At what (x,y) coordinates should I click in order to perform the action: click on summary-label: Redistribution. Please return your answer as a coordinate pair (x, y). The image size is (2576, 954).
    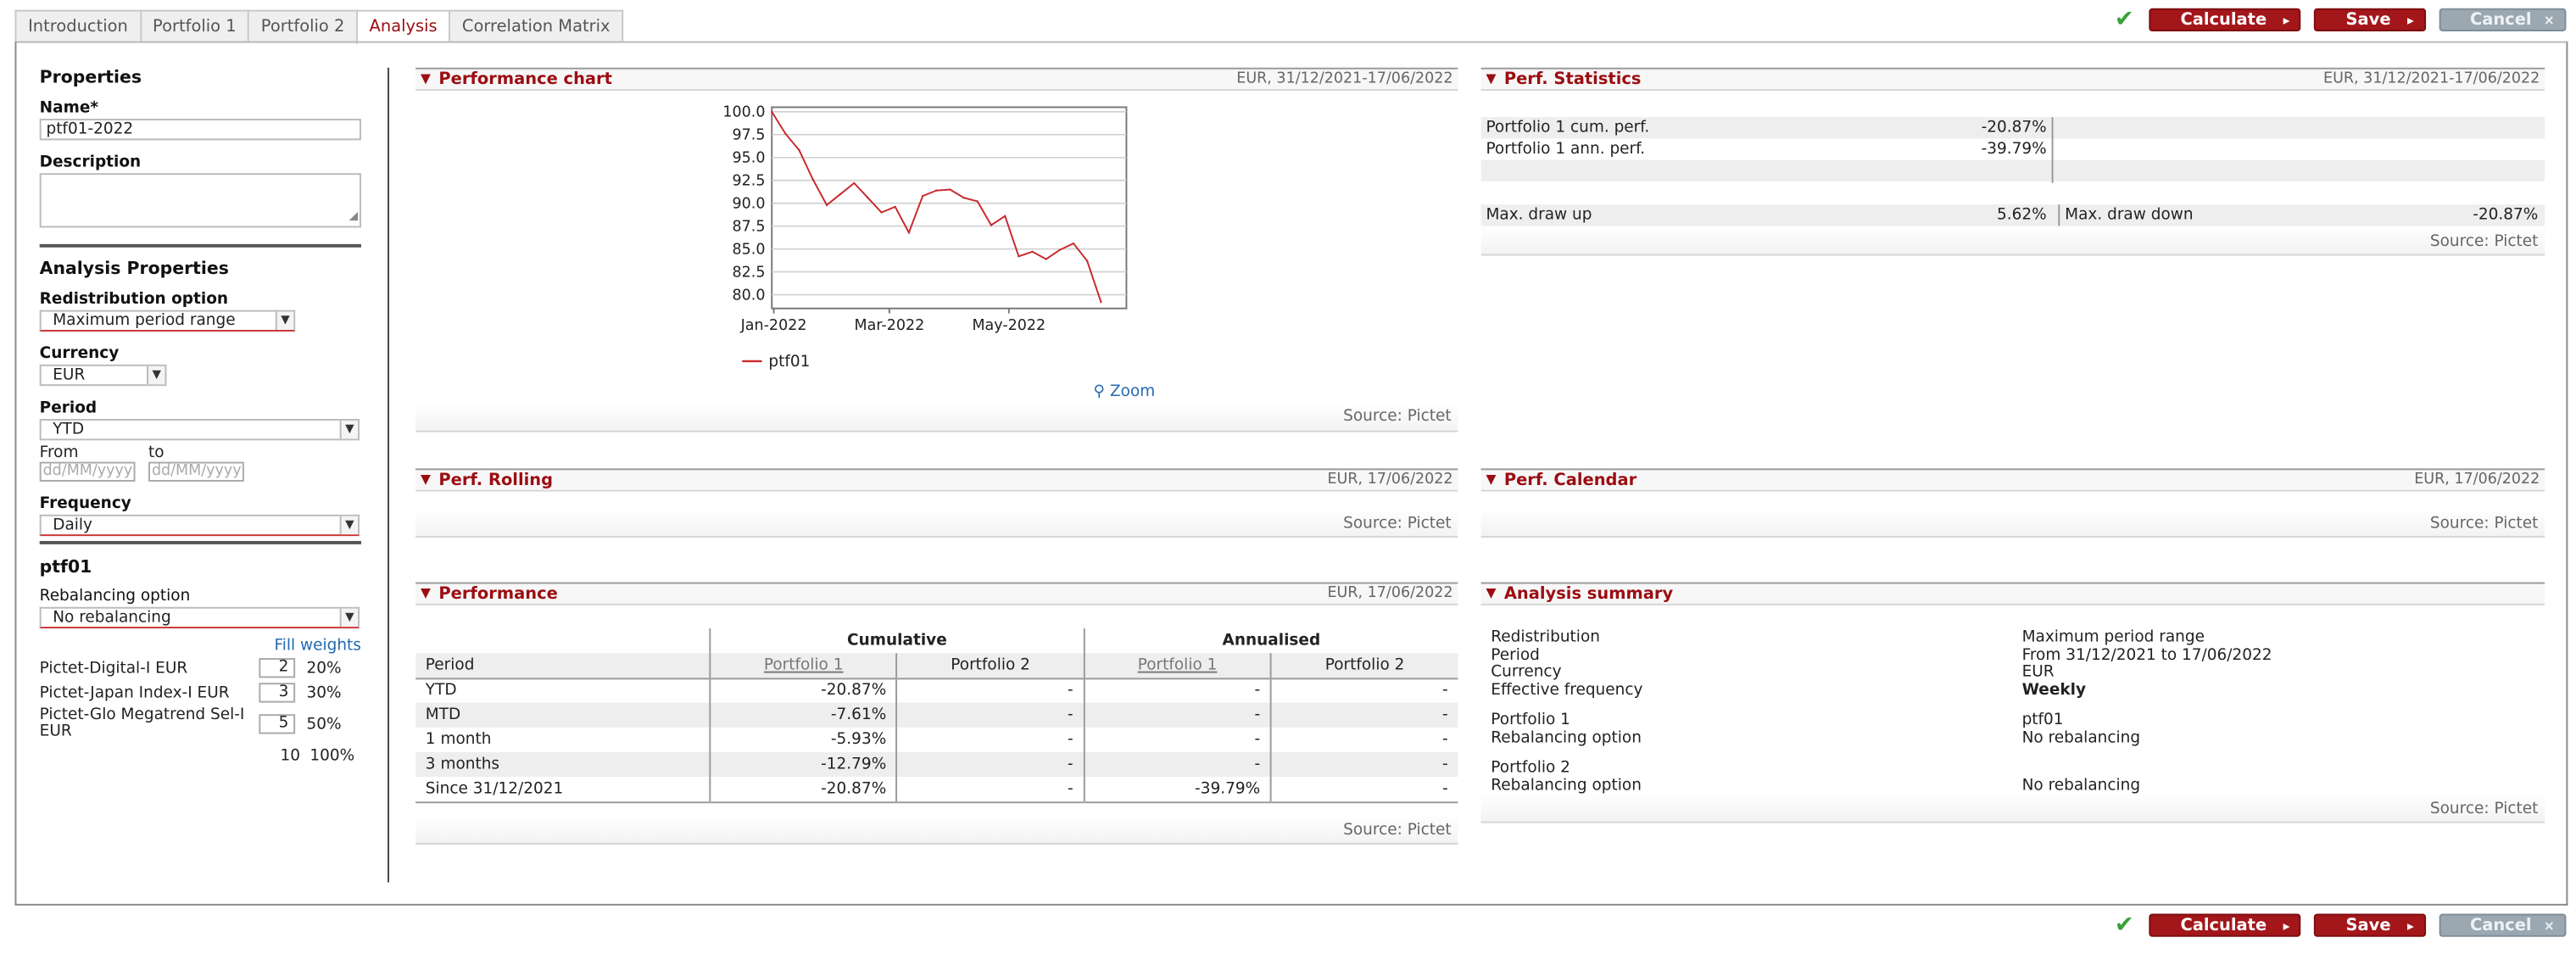
    Looking at the image, I should click on (1545, 637).